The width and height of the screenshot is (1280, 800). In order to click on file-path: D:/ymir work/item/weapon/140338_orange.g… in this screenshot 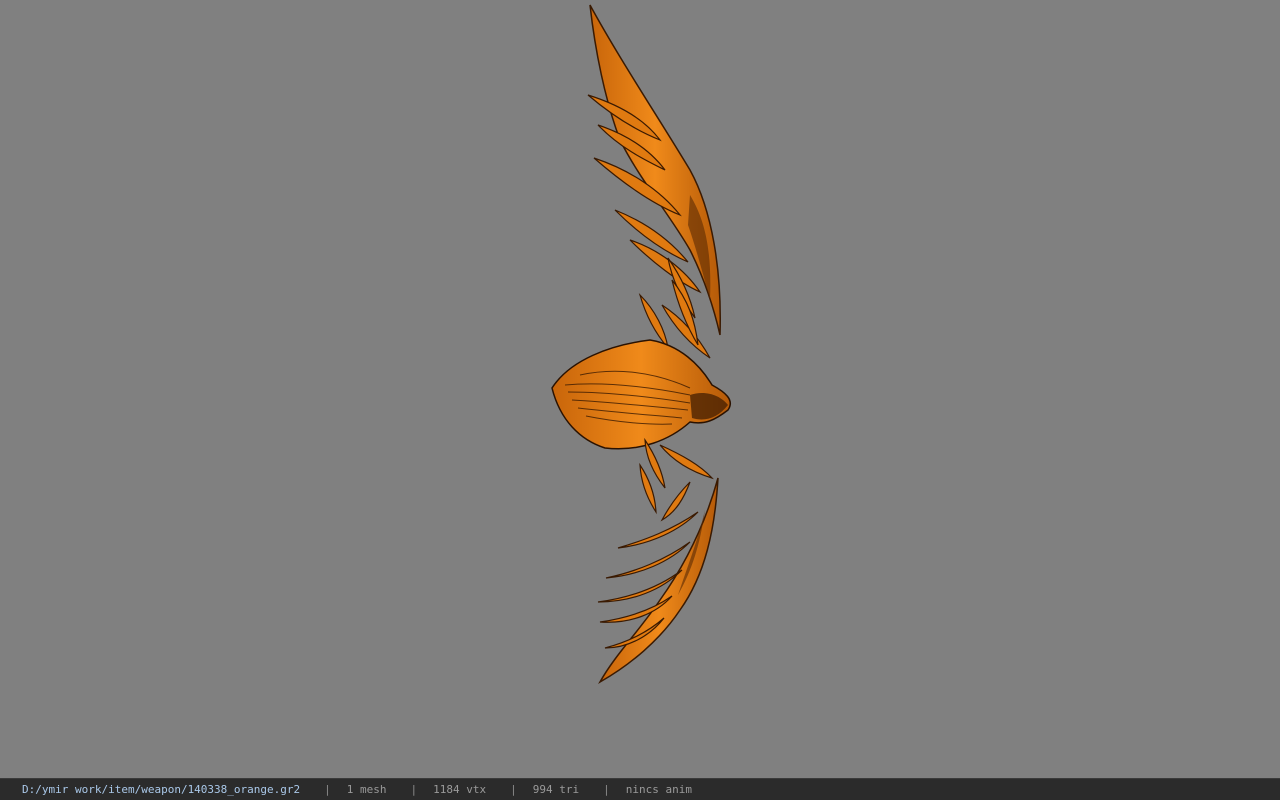, I will do `click(161, 789)`.